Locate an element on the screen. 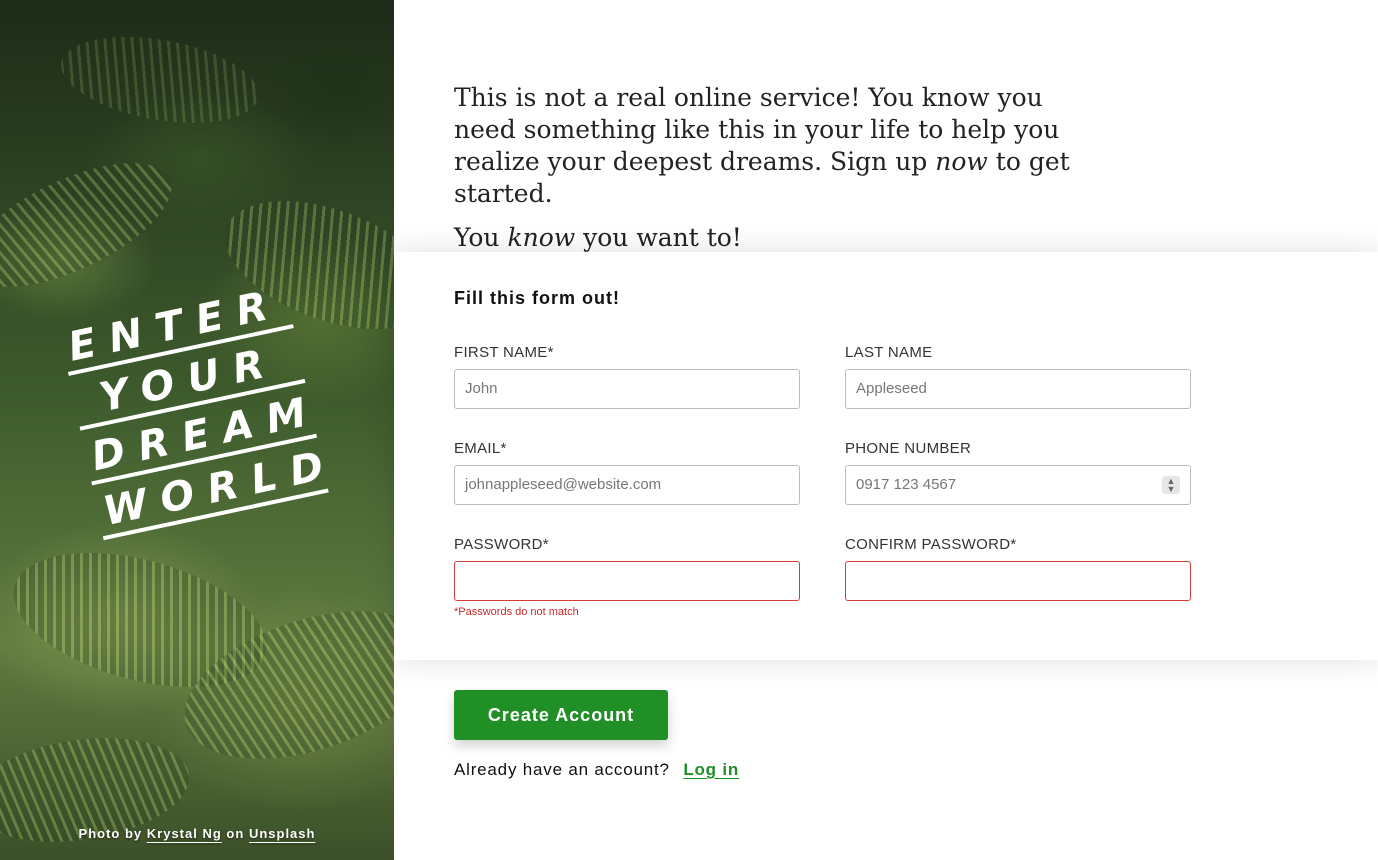  phone-input: 0917 123 4567 ▲ ▼ is located at coordinates (1018, 485).